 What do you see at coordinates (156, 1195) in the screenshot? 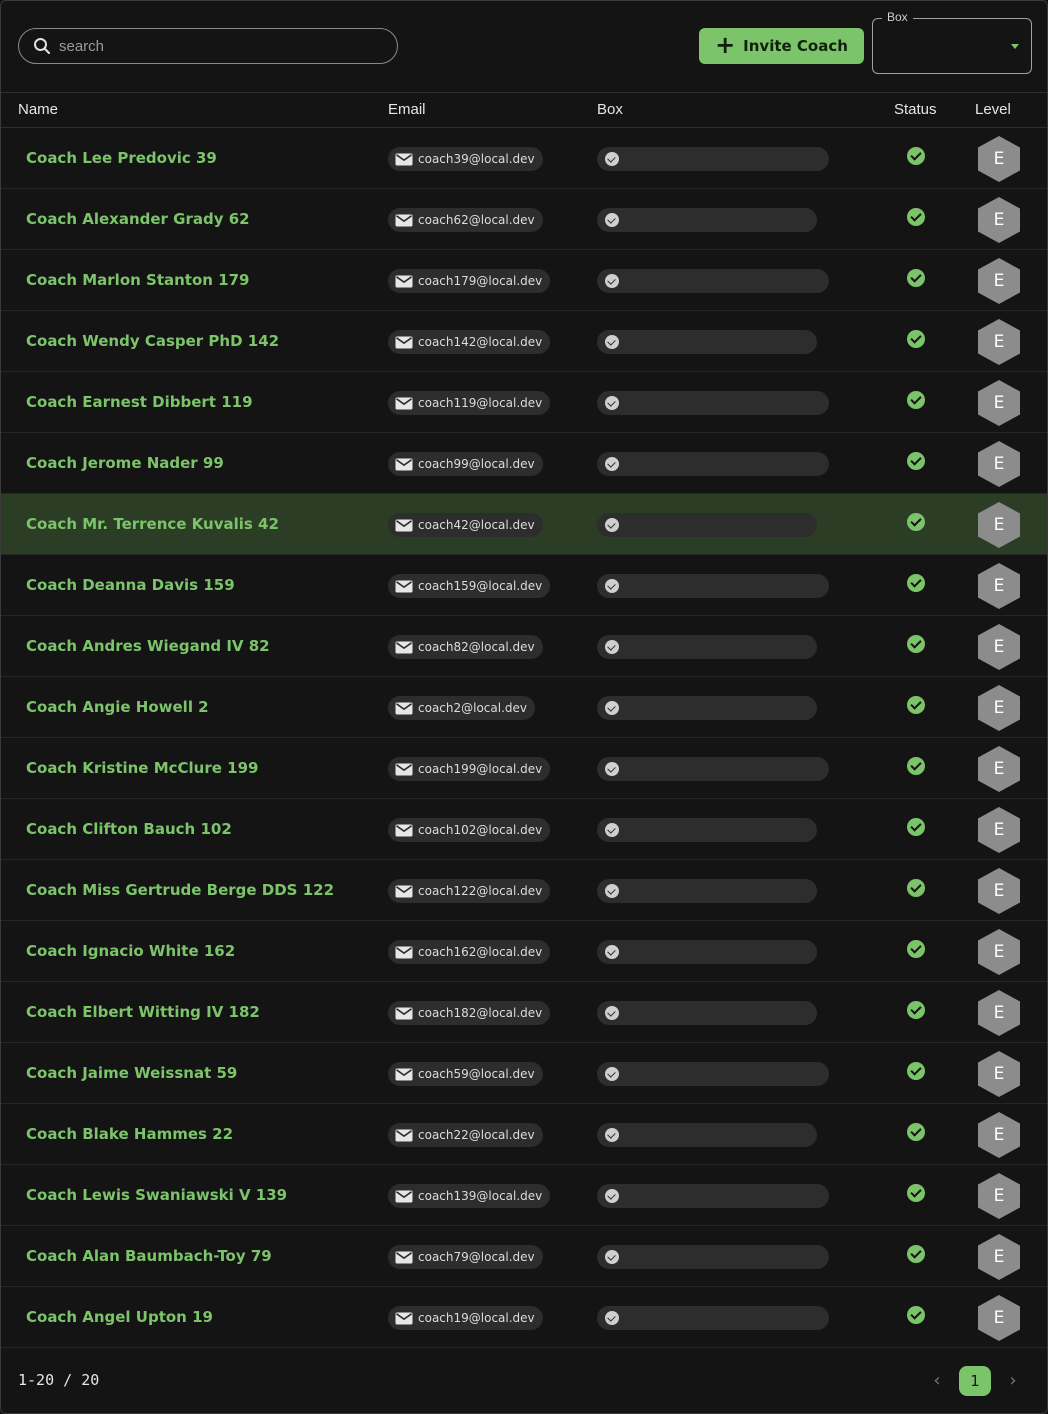
I see `coach-name-link: Coach Lewis Swaniawski V 139` at bounding box center [156, 1195].